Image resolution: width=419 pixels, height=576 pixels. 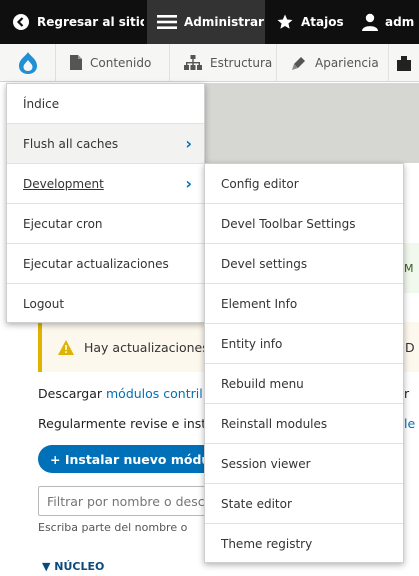 I want to click on menu-item-label: Logout, so click(x=44, y=304).